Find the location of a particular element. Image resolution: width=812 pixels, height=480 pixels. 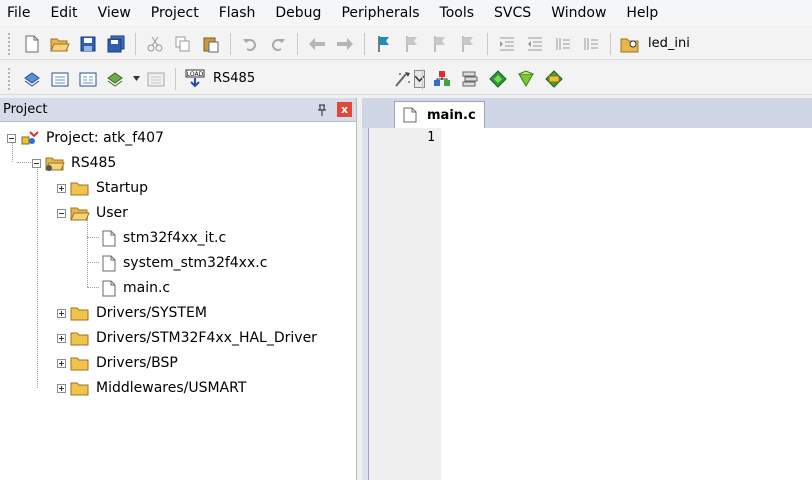

menu-edit: Edit is located at coordinates (63, 13).